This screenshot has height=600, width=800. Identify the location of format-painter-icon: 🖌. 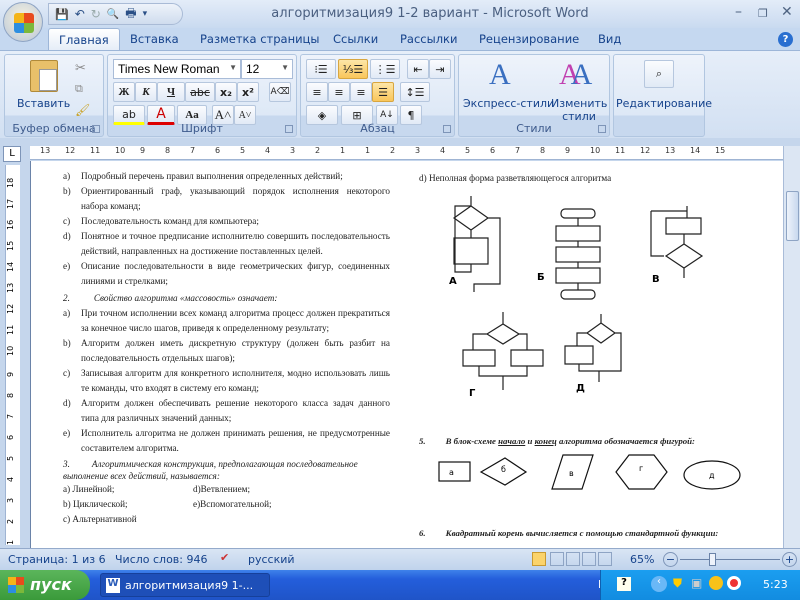
(82, 110).